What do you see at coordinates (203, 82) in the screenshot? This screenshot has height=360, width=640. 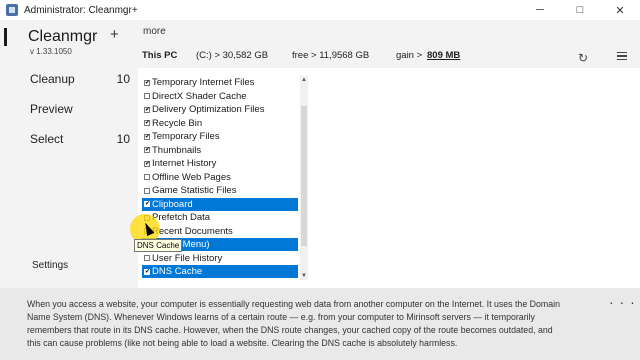 I see `list-item-label: Temporary Internet Files` at bounding box center [203, 82].